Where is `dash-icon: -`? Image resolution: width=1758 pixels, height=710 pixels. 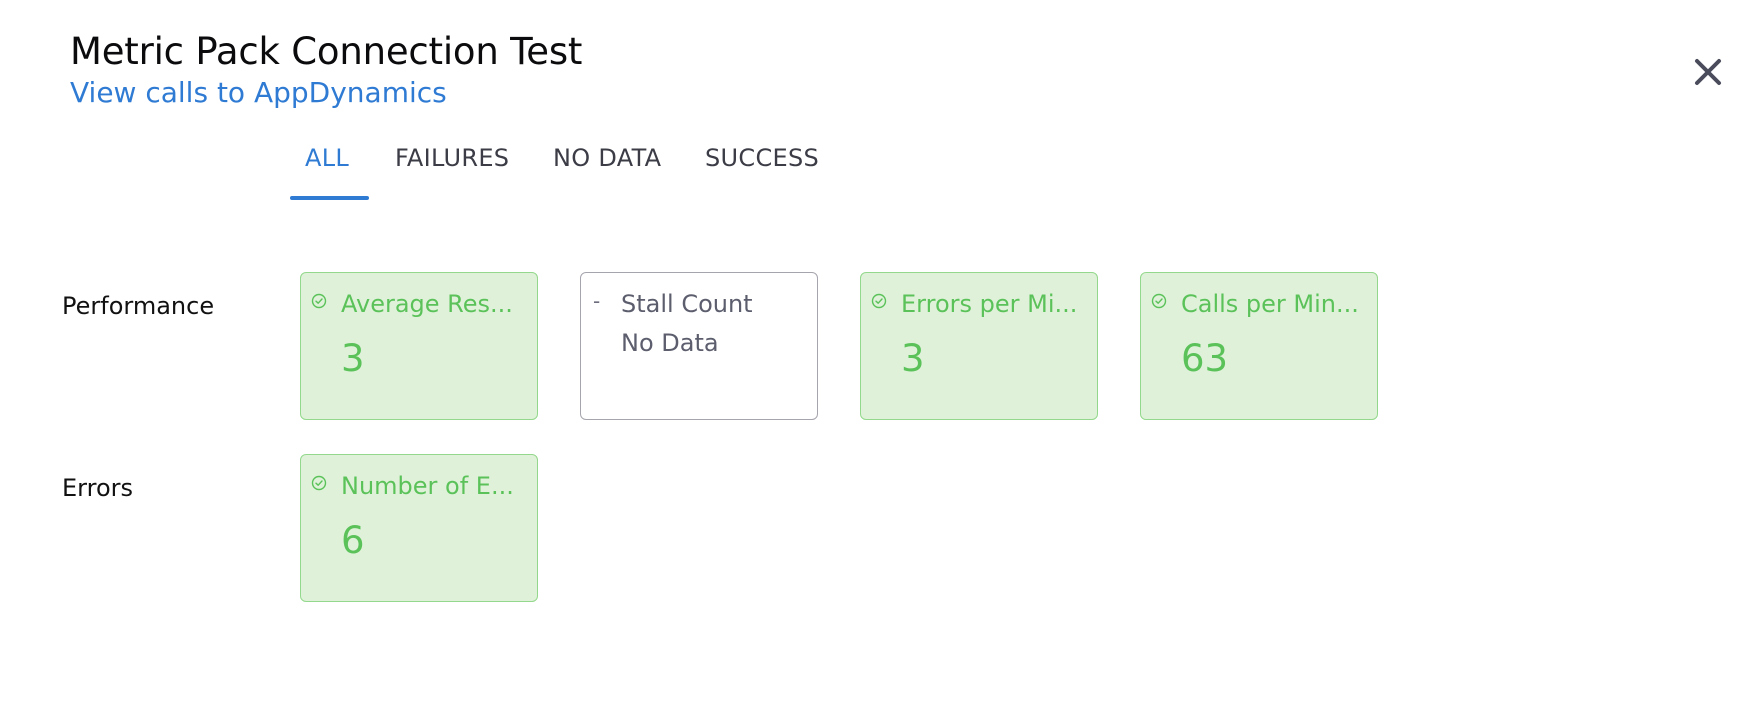 dash-icon: - is located at coordinates (597, 301).